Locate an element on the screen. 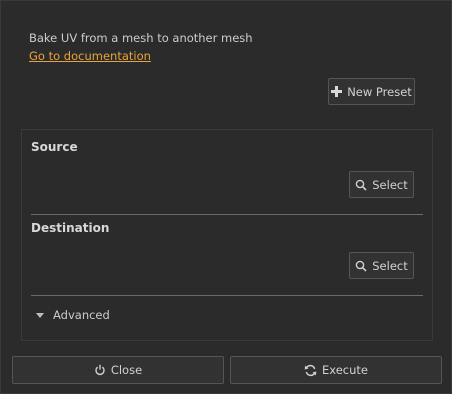 The image size is (452, 394). new-preset-button: New Preset is located at coordinates (371, 91).